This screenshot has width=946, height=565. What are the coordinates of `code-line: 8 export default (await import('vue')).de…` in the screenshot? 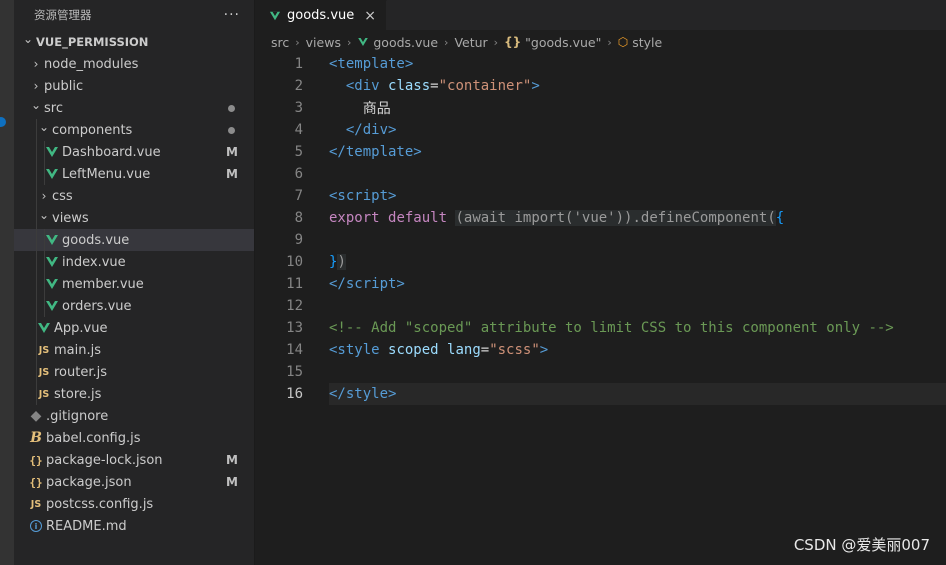 It's located at (600, 218).